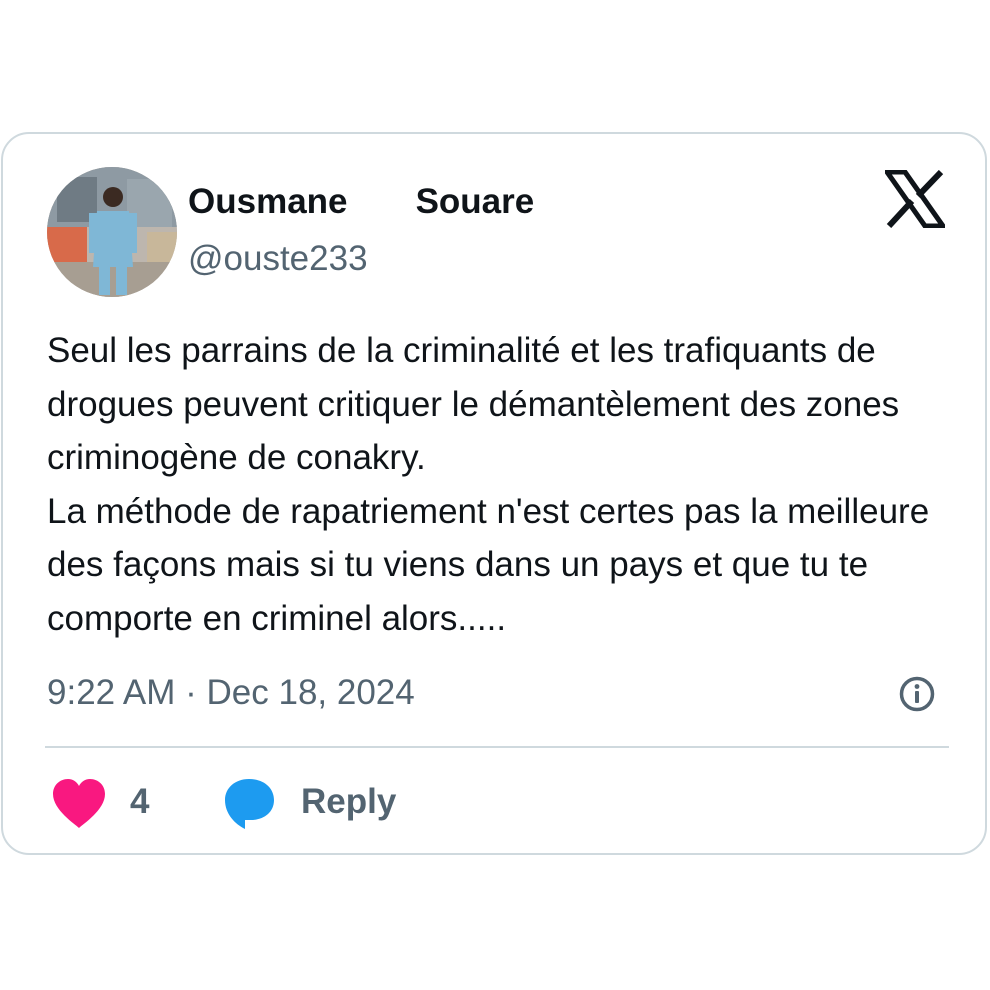 This screenshot has width=990, height=990. Describe the element at coordinates (361, 202) in the screenshot. I see `author-display-name: Ousmane Souare` at that location.